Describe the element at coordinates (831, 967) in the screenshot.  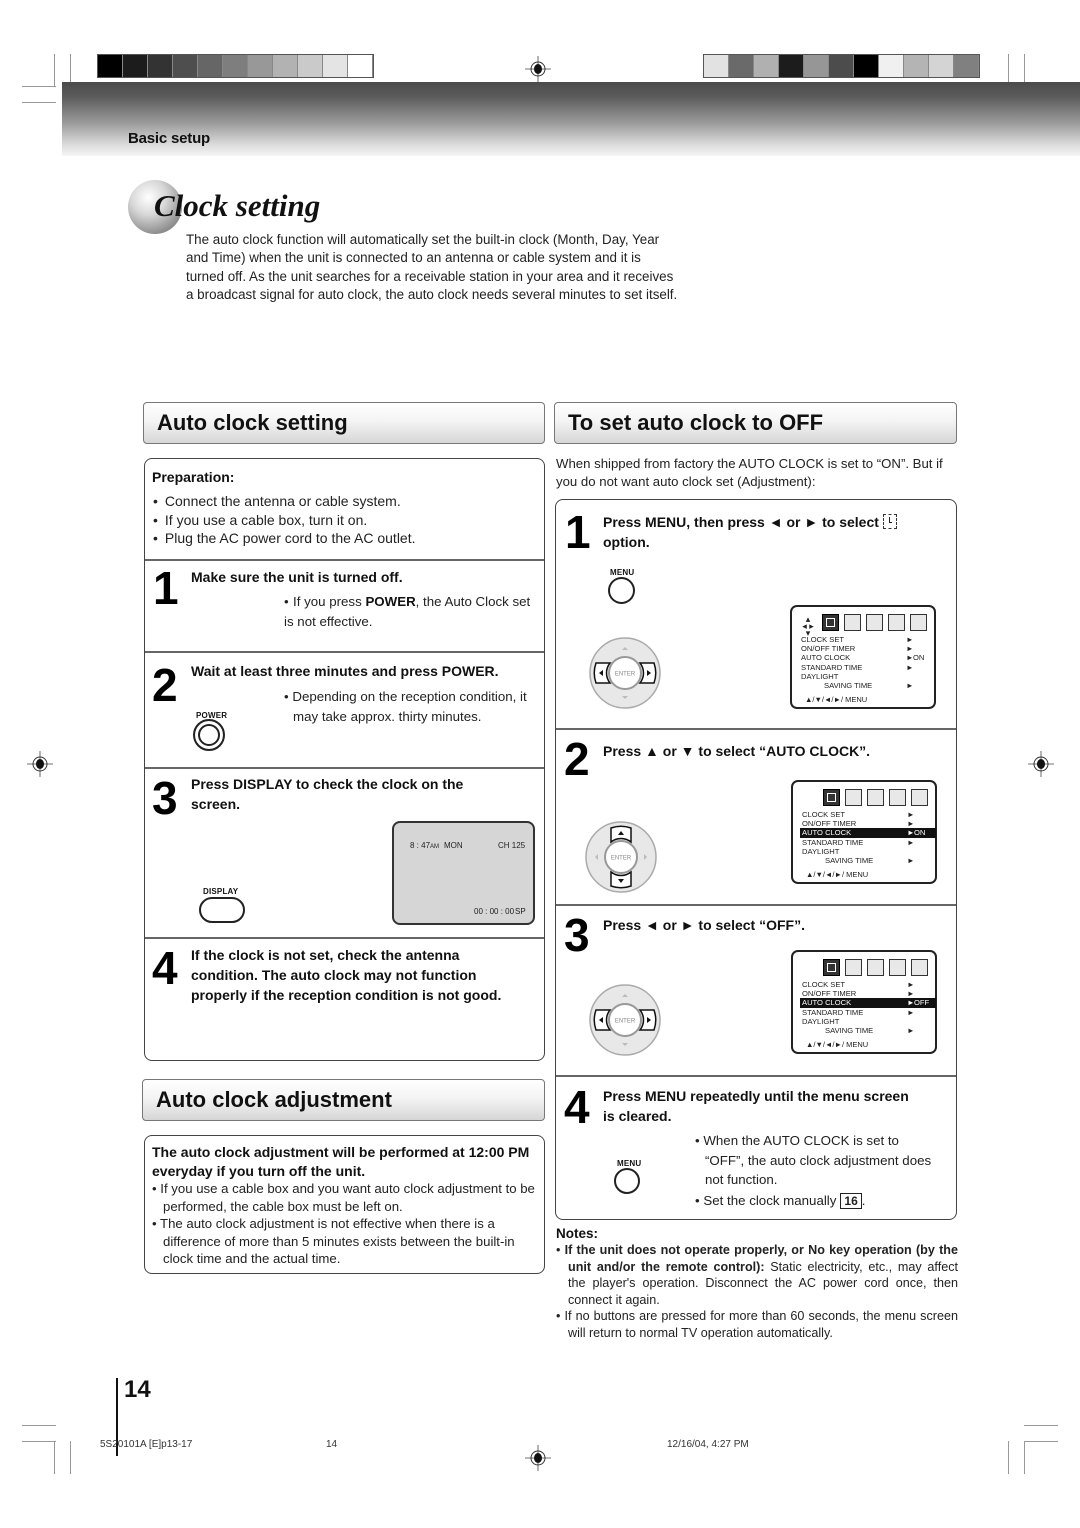
I see `clock-tab-icon` at that location.